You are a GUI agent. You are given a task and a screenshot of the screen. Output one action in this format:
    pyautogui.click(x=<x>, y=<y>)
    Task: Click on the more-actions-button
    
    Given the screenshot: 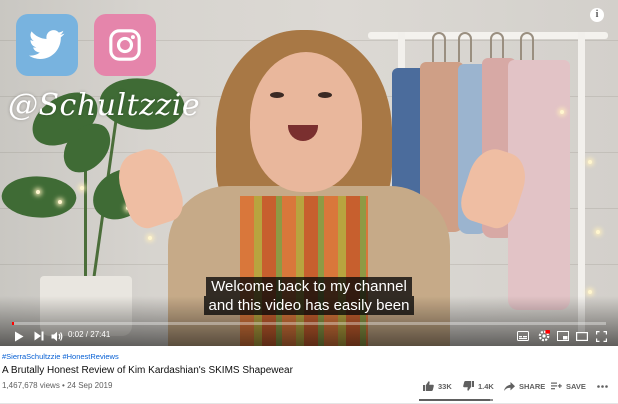 What is the action you would take?
    pyautogui.click(x=604, y=386)
    